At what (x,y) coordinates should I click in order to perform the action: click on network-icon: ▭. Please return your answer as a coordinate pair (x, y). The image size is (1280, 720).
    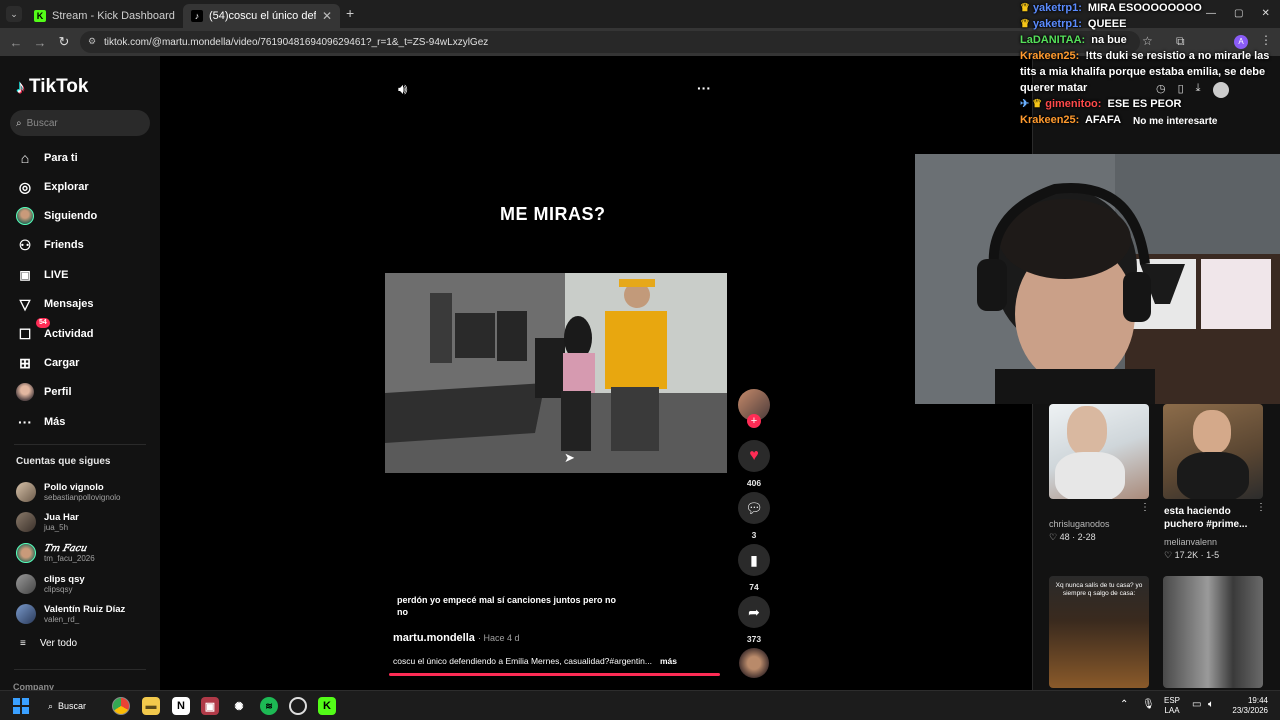
    Looking at the image, I should click on (1196, 705).